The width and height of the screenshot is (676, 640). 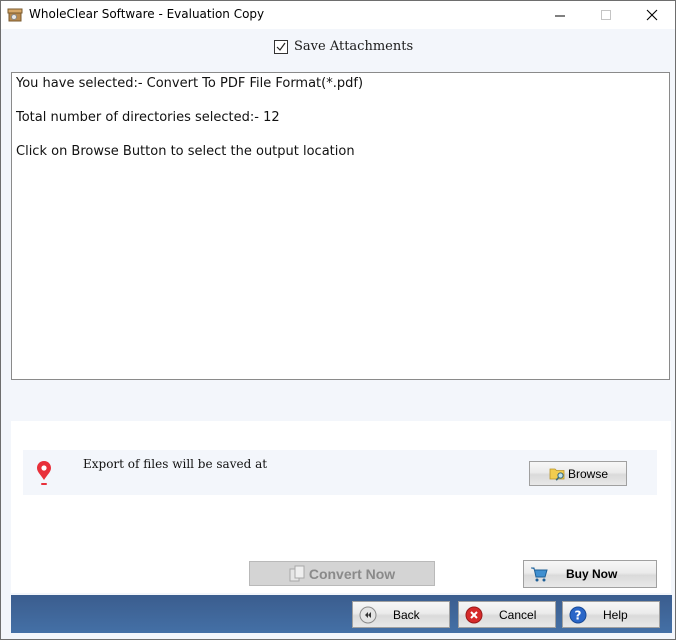 I want to click on help-button: ? Help, so click(x=611, y=614).